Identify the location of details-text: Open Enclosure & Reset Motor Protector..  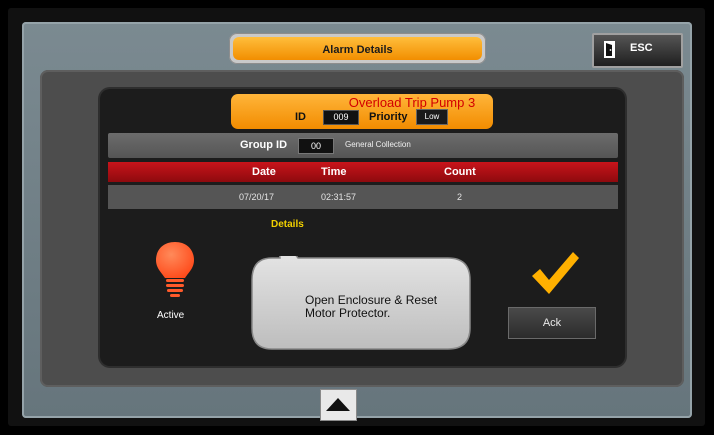
(371, 306).